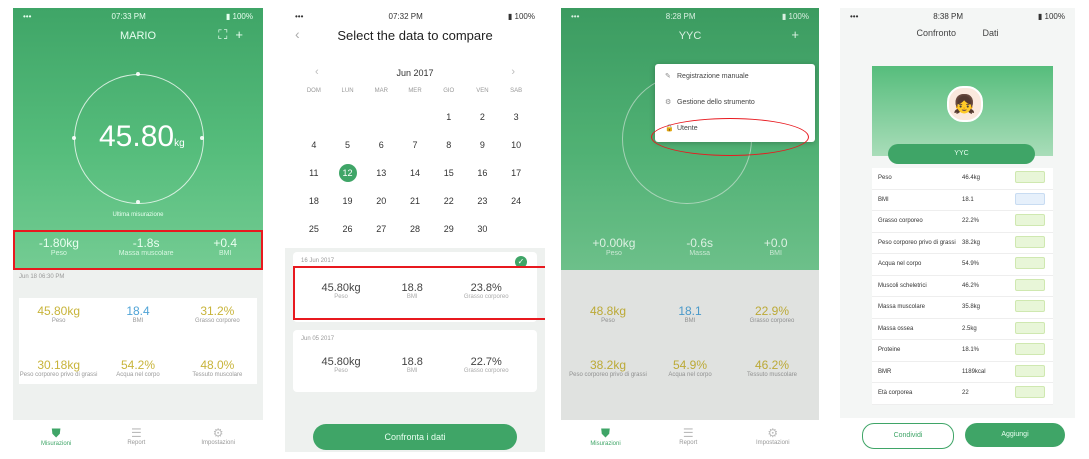 This screenshot has height=459, width=1089. I want to click on month-label: Jun 2017, so click(415, 73).